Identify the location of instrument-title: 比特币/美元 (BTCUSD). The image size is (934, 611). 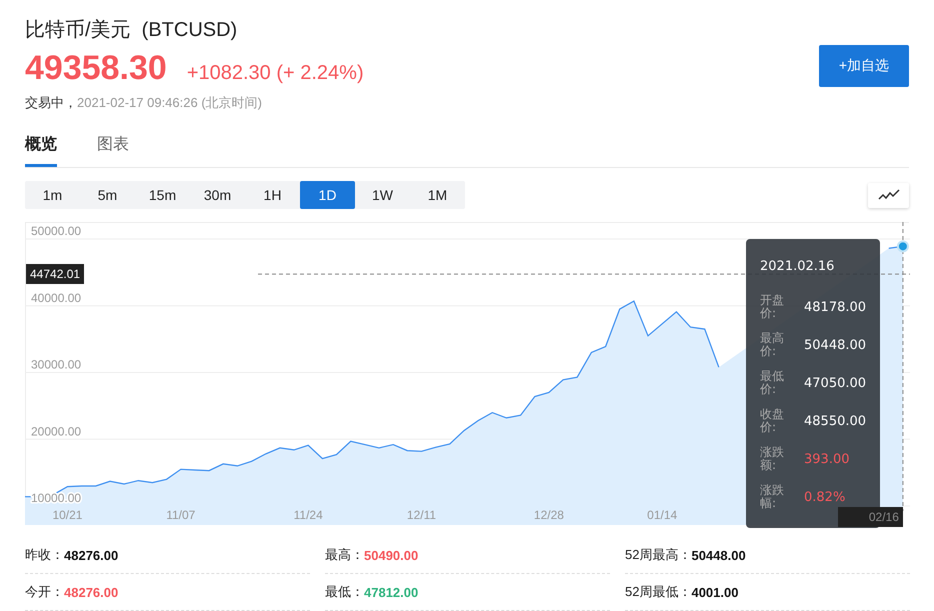
(131, 30).